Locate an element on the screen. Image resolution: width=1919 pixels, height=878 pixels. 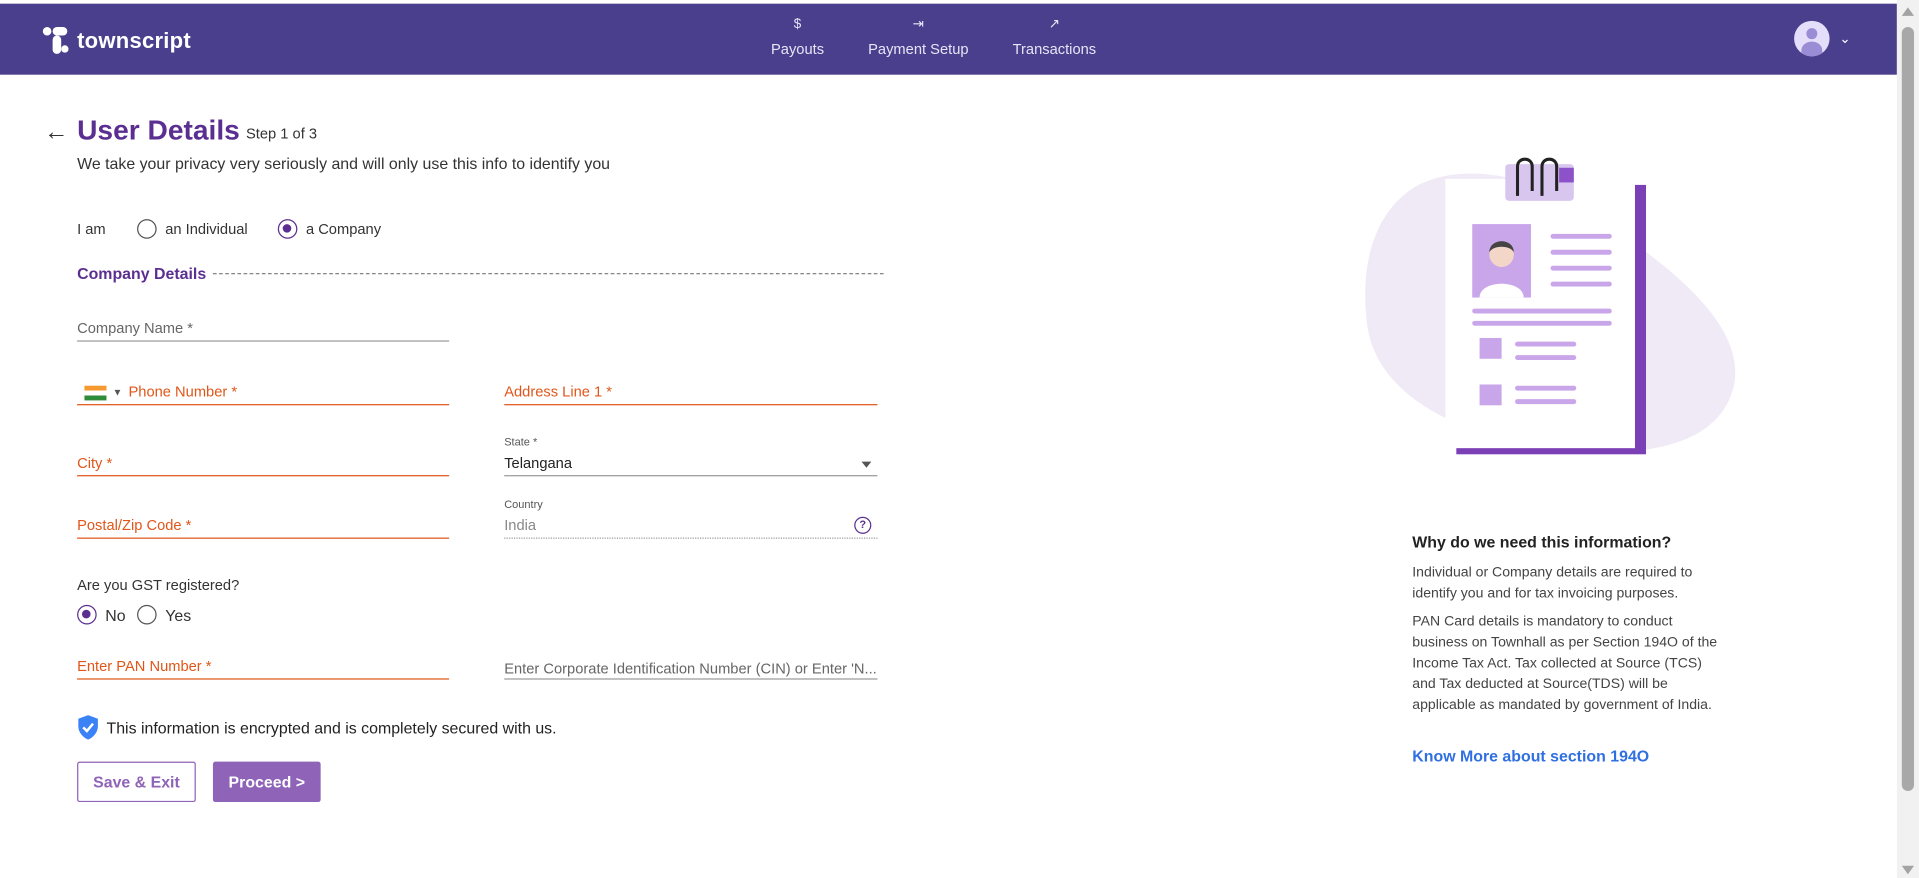
country-code-dropdown-icon: ▼ is located at coordinates (118, 392).